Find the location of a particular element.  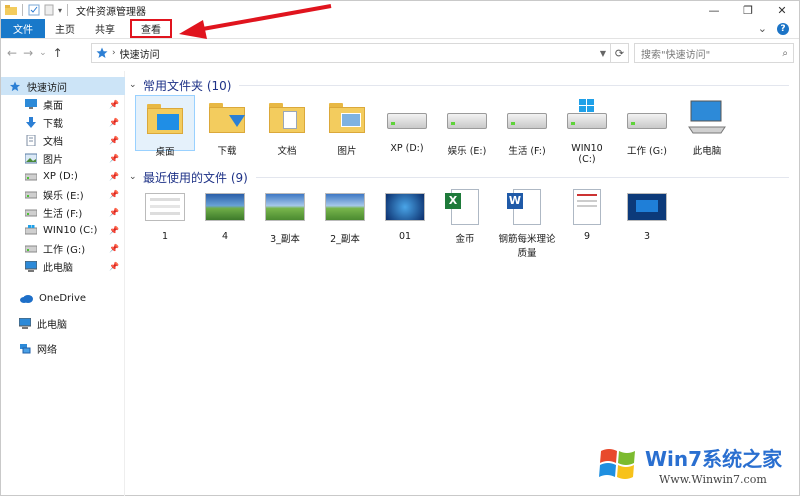

sidebar-item-downloads: 下载 📌 is located at coordinates (63, 122).